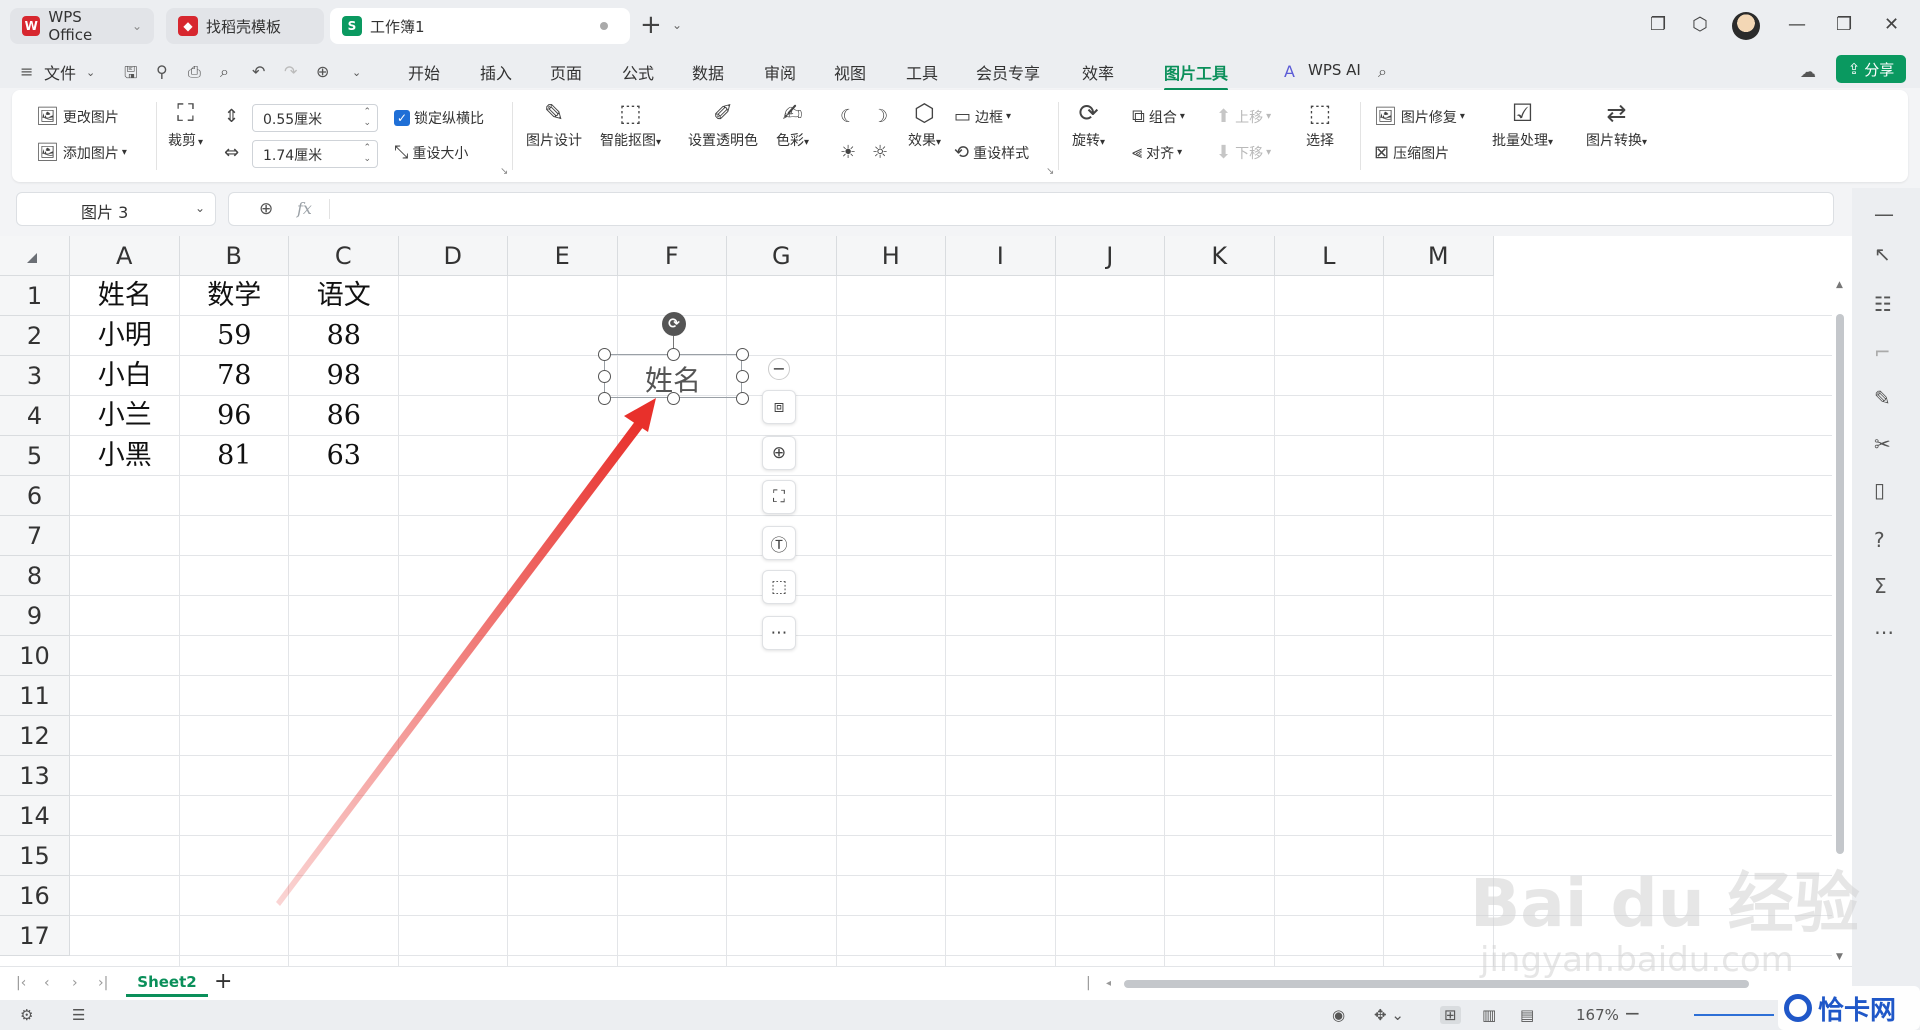 This screenshot has height=1030, width=1920. Describe the element at coordinates (21, 983) in the screenshot. I see `first-sheet-icon: |‹` at that location.